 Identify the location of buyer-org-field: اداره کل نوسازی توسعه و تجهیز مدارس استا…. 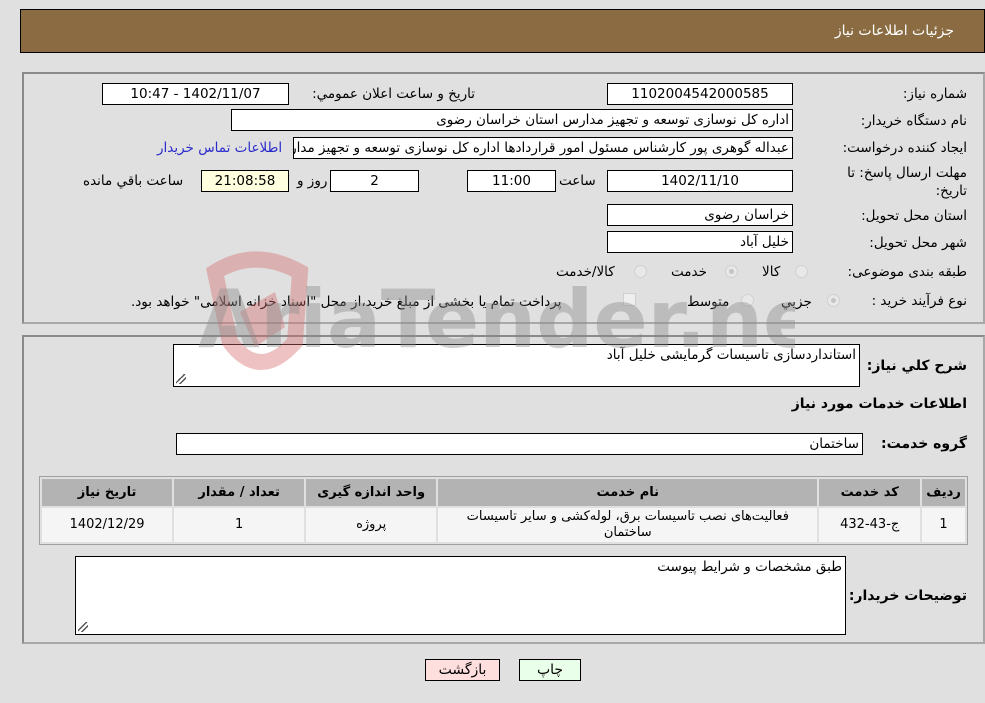
(512, 120).